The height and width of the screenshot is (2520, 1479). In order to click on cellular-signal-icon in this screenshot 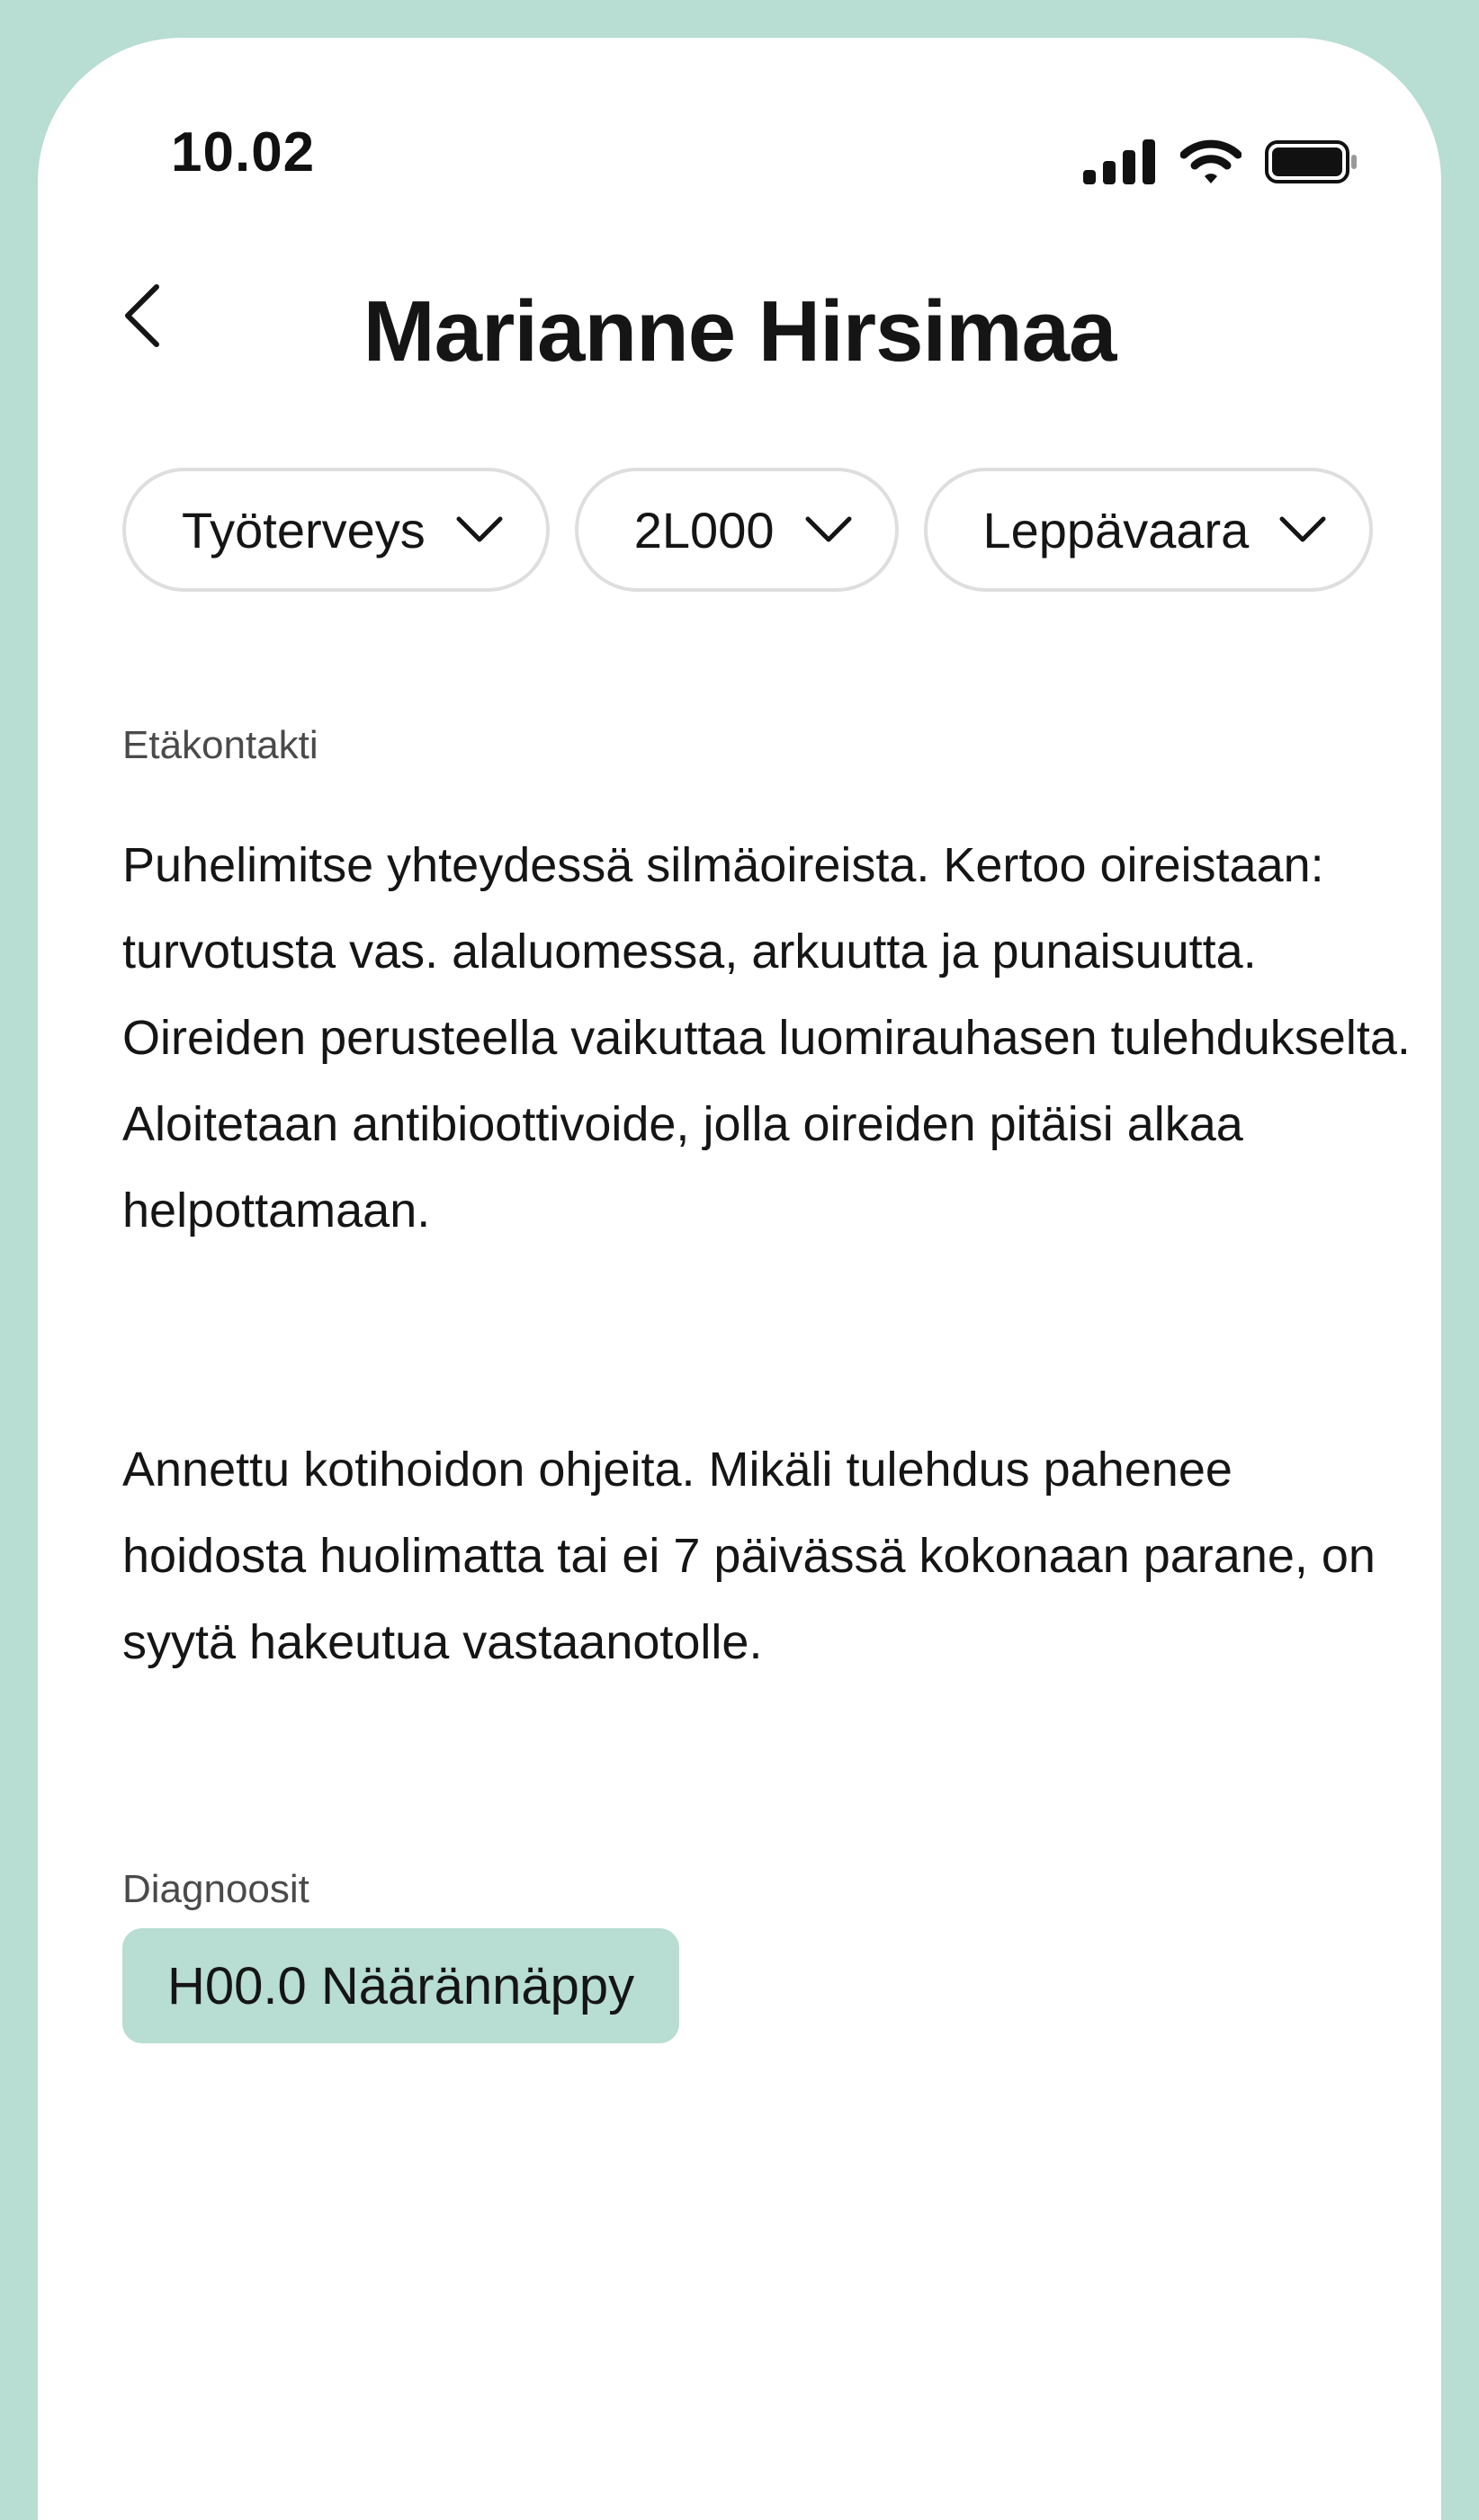, I will do `click(1120, 161)`.